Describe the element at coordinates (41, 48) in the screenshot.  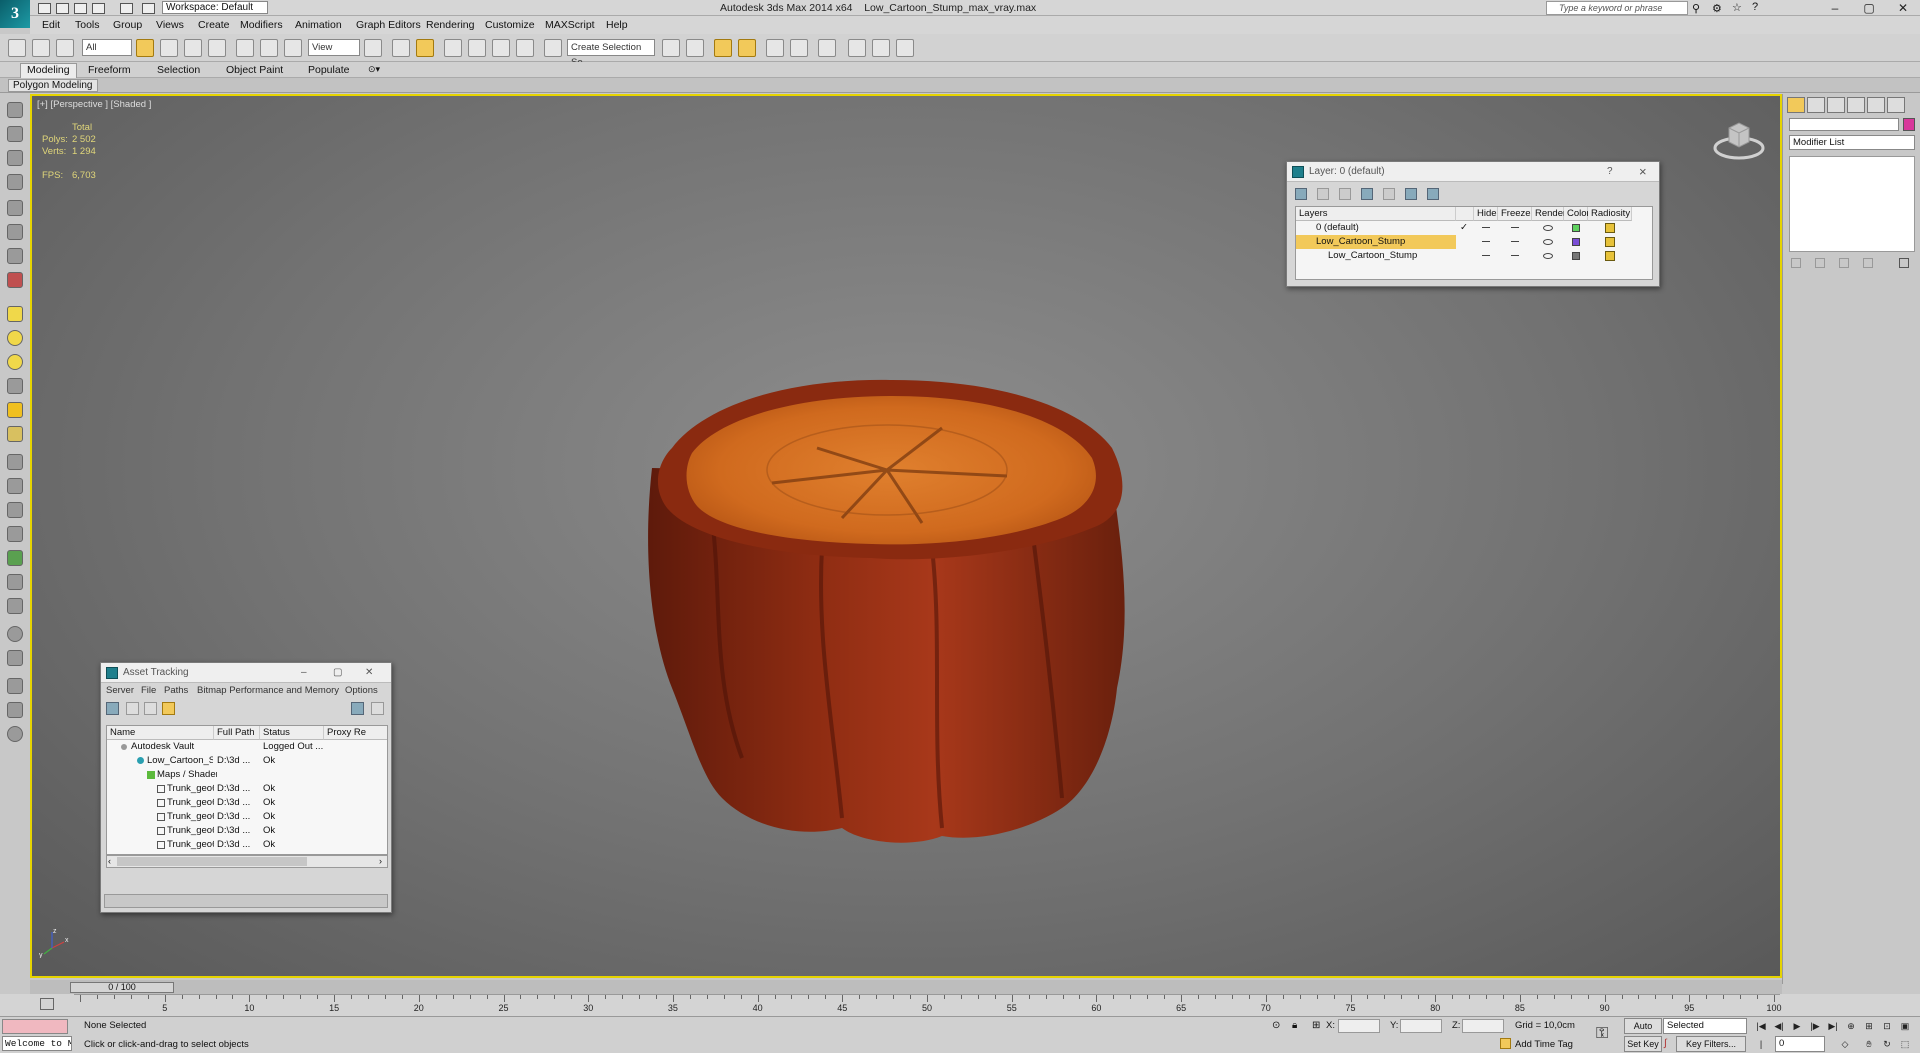
I see `unlink-icon` at that location.